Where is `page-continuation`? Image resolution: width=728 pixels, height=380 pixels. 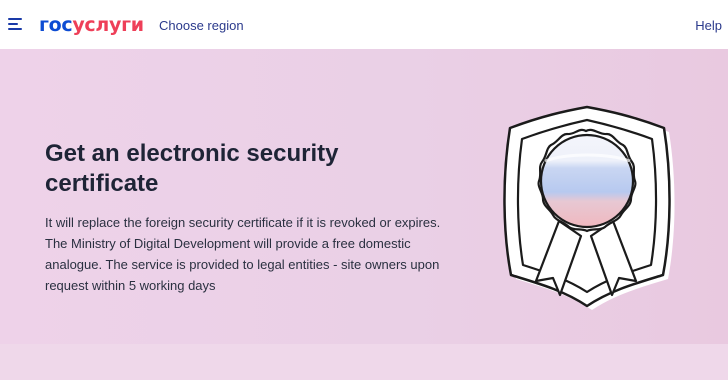
page-continuation is located at coordinates (364, 362).